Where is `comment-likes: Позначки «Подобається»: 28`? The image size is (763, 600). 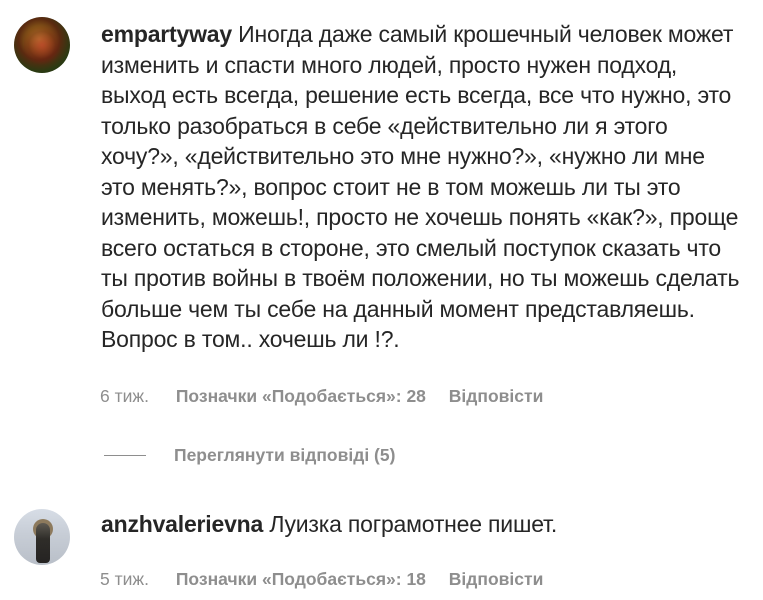
comment-likes: Позначки «Подобається»: 28 is located at coordinates (301, 396).